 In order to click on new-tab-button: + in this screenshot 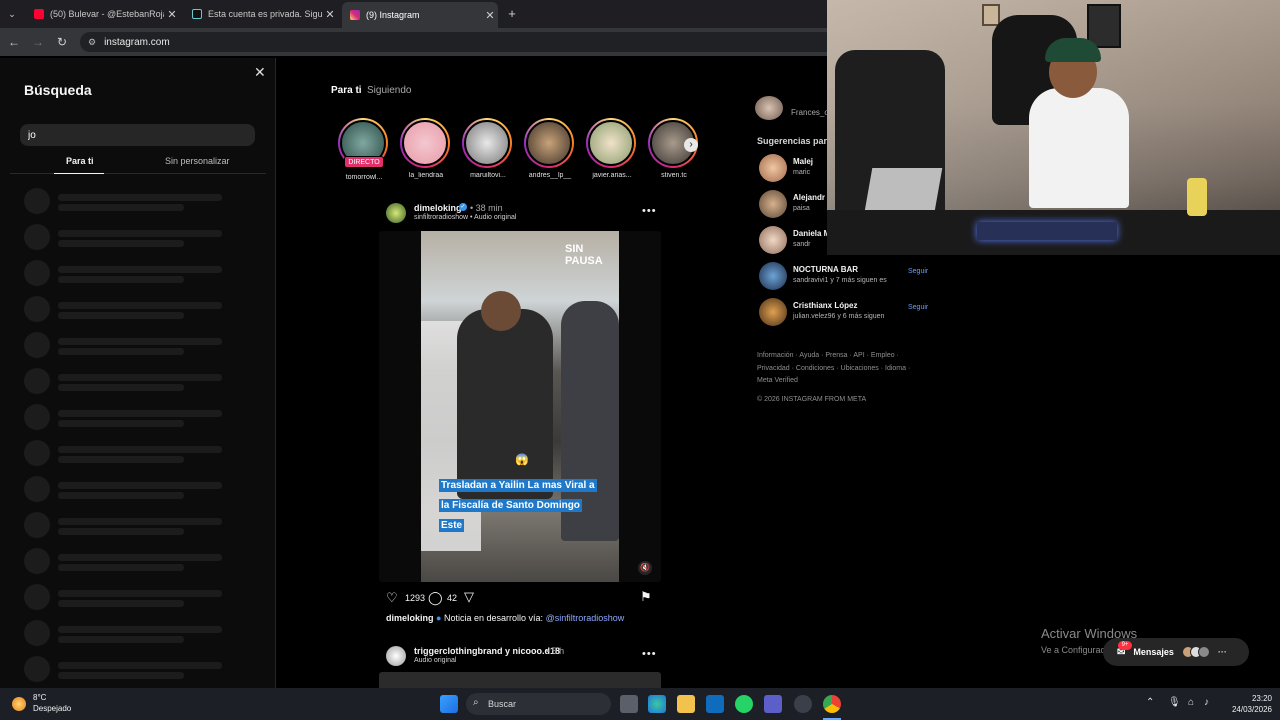, I will do `click(512, 14)`.